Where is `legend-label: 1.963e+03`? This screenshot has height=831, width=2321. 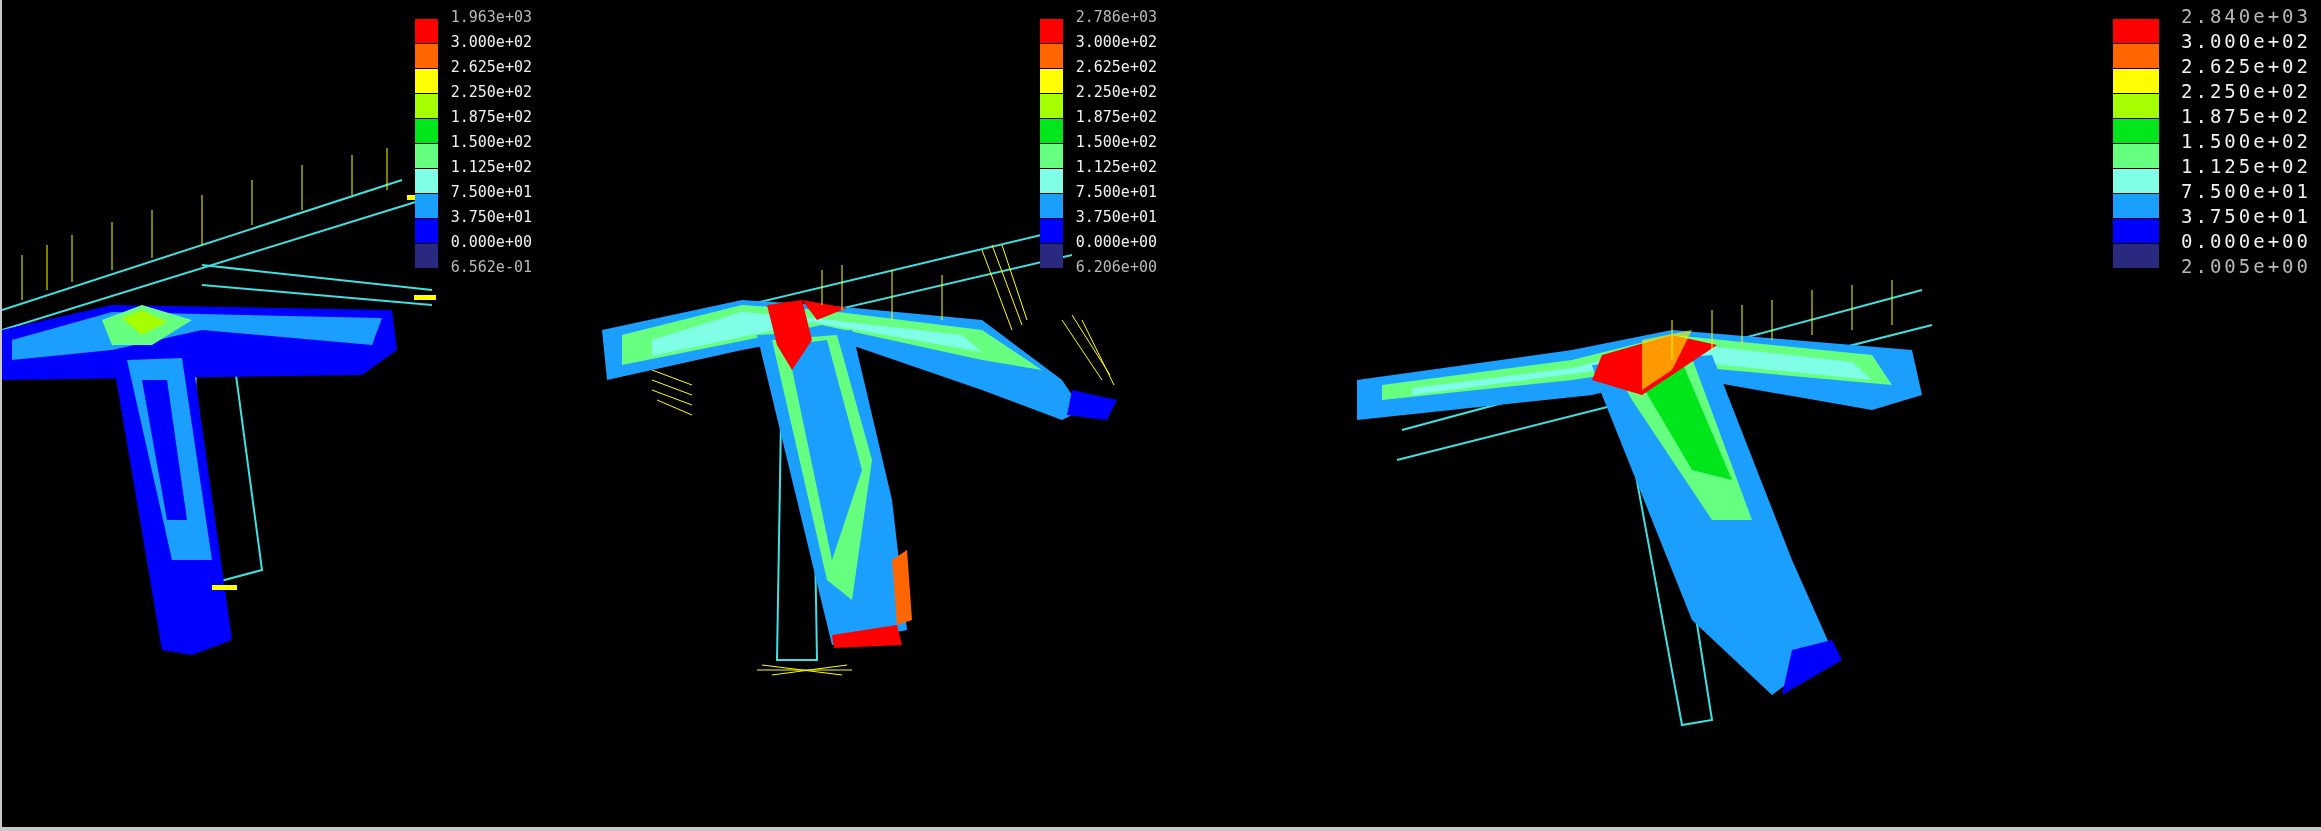 legend-label: 1.963e+03 is located at coordinates (491, 17).